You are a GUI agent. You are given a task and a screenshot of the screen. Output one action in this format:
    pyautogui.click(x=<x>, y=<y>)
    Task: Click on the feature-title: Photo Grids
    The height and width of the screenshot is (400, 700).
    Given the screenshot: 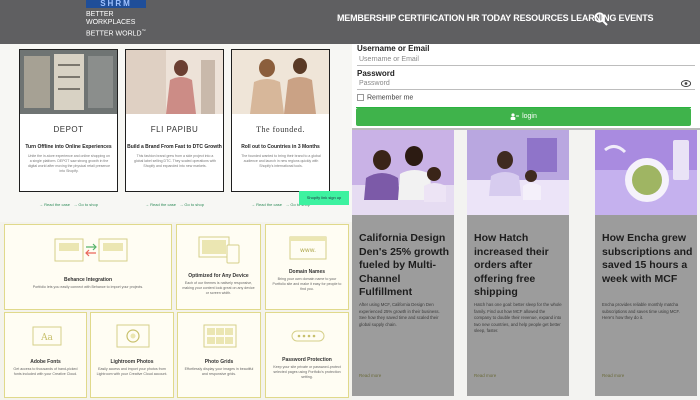 What is the action you would take?
    pyautogui.click(x=219, y=362)
    